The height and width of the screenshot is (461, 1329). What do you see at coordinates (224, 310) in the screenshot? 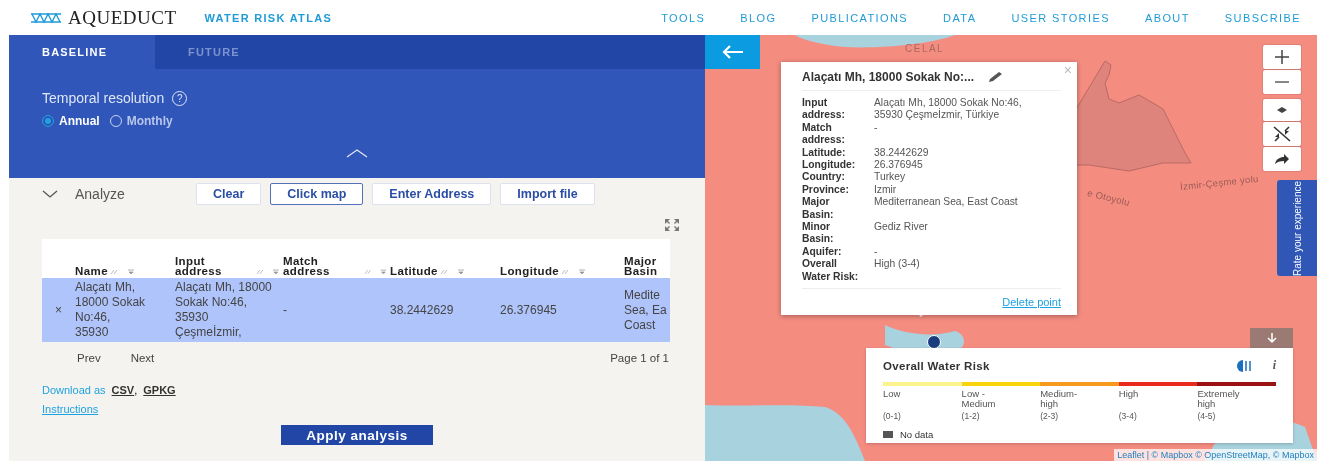
I see `table-cell-text: Alaçatı Mh, 18000 Sokak No:46, 35930 Çeşmeİzmir,` at bounding box center [224, 310].